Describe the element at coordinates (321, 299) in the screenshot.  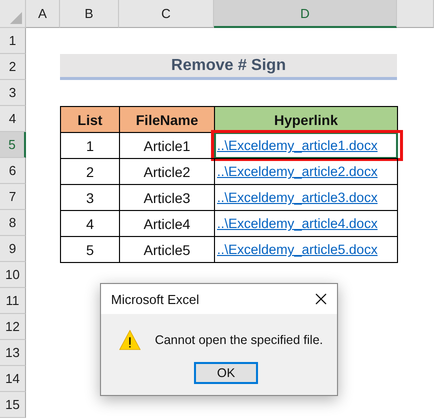
I see `close-icon` at that location.